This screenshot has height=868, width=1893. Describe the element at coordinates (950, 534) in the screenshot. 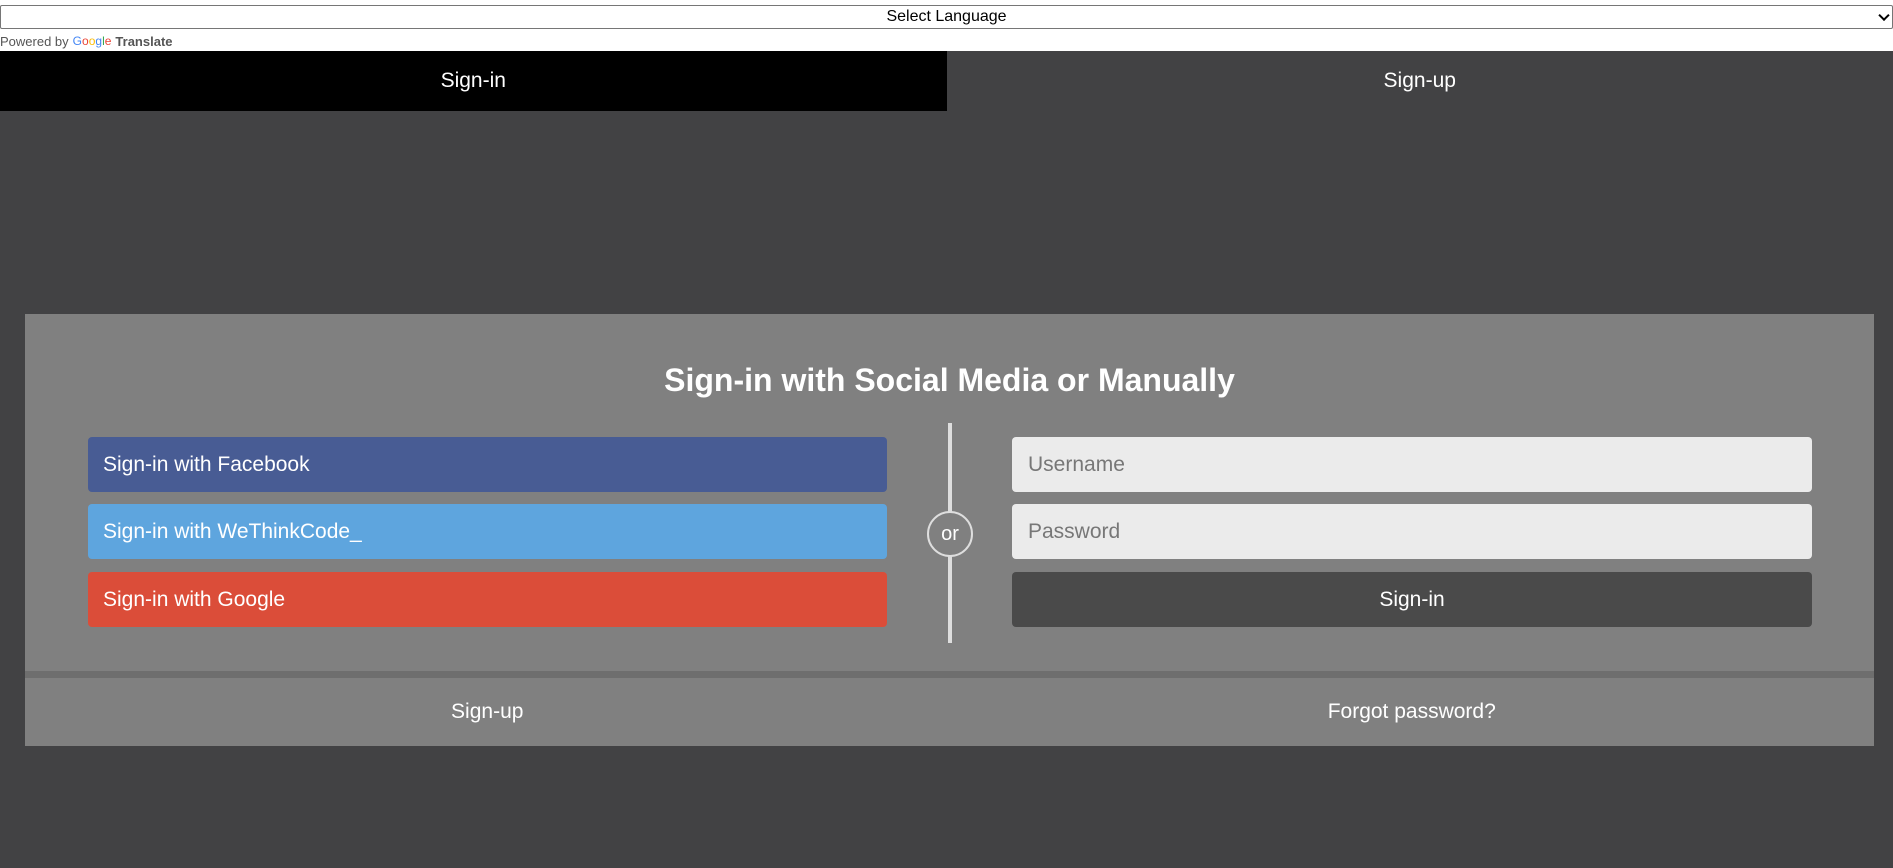

I see `or-divider-badge: or` at that location.